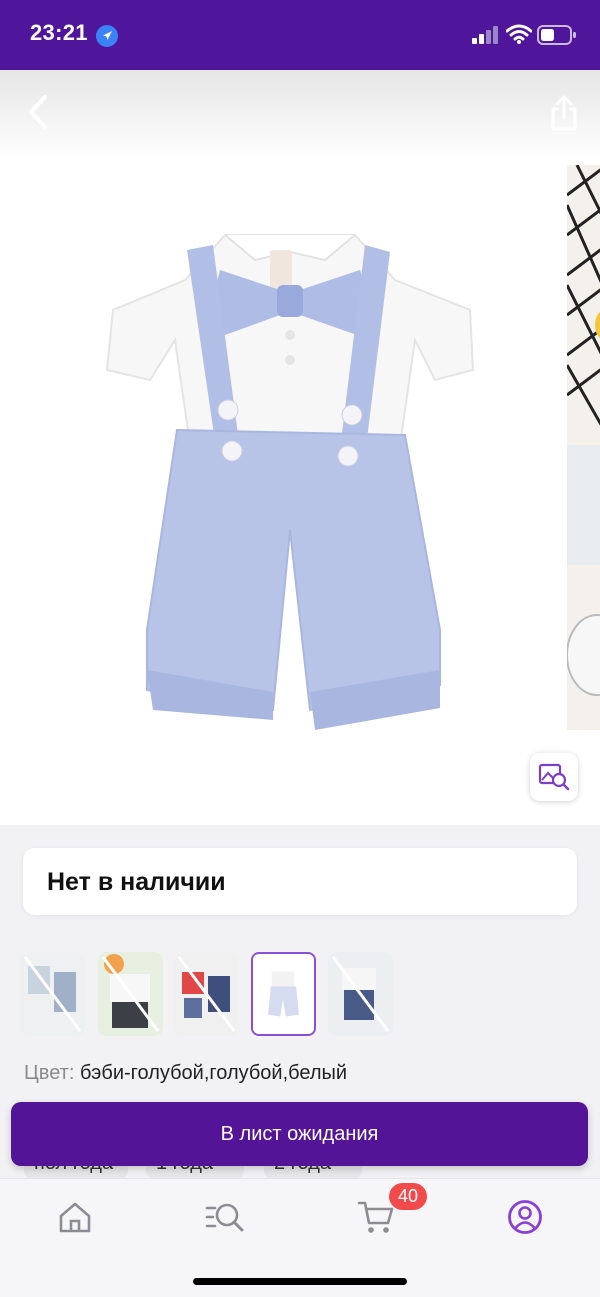 This screenshot has width=600, height=1297. What do you see at coordinates (300, 35) in the screenshot?
I see `status-bar: 23:21` at bounding box center [300, 35].